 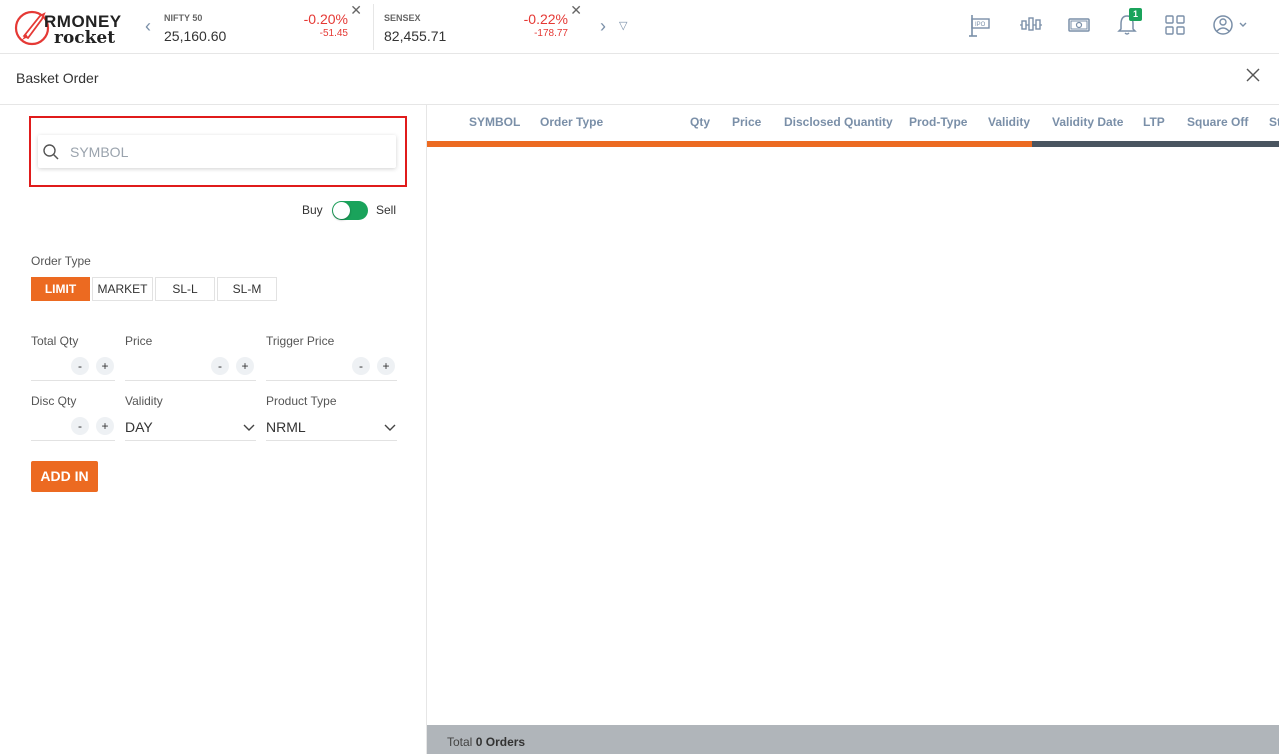 What do you see at coordinates (402, 18) in the screenshot?
I see `ticker-name: SENSEX` at bounding box center [402, 18].